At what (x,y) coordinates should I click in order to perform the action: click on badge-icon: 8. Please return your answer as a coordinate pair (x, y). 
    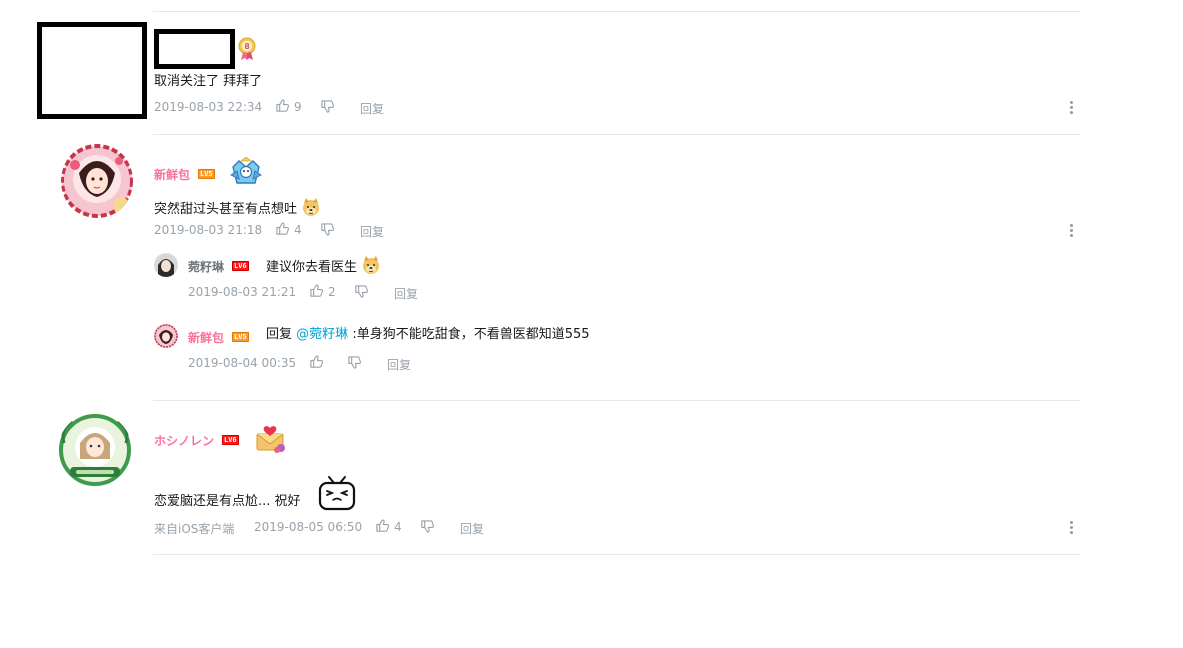
    Looking at the image, I should click on (247, 51).